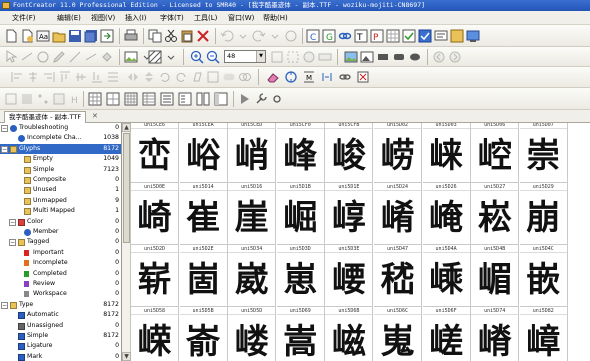 Image resolution: width=590 pixels, height=361 pixels. Describe the element at coordinates (543, 214) in the screenshot. I see `glyph-cell: uni5D29 崩` at that location.